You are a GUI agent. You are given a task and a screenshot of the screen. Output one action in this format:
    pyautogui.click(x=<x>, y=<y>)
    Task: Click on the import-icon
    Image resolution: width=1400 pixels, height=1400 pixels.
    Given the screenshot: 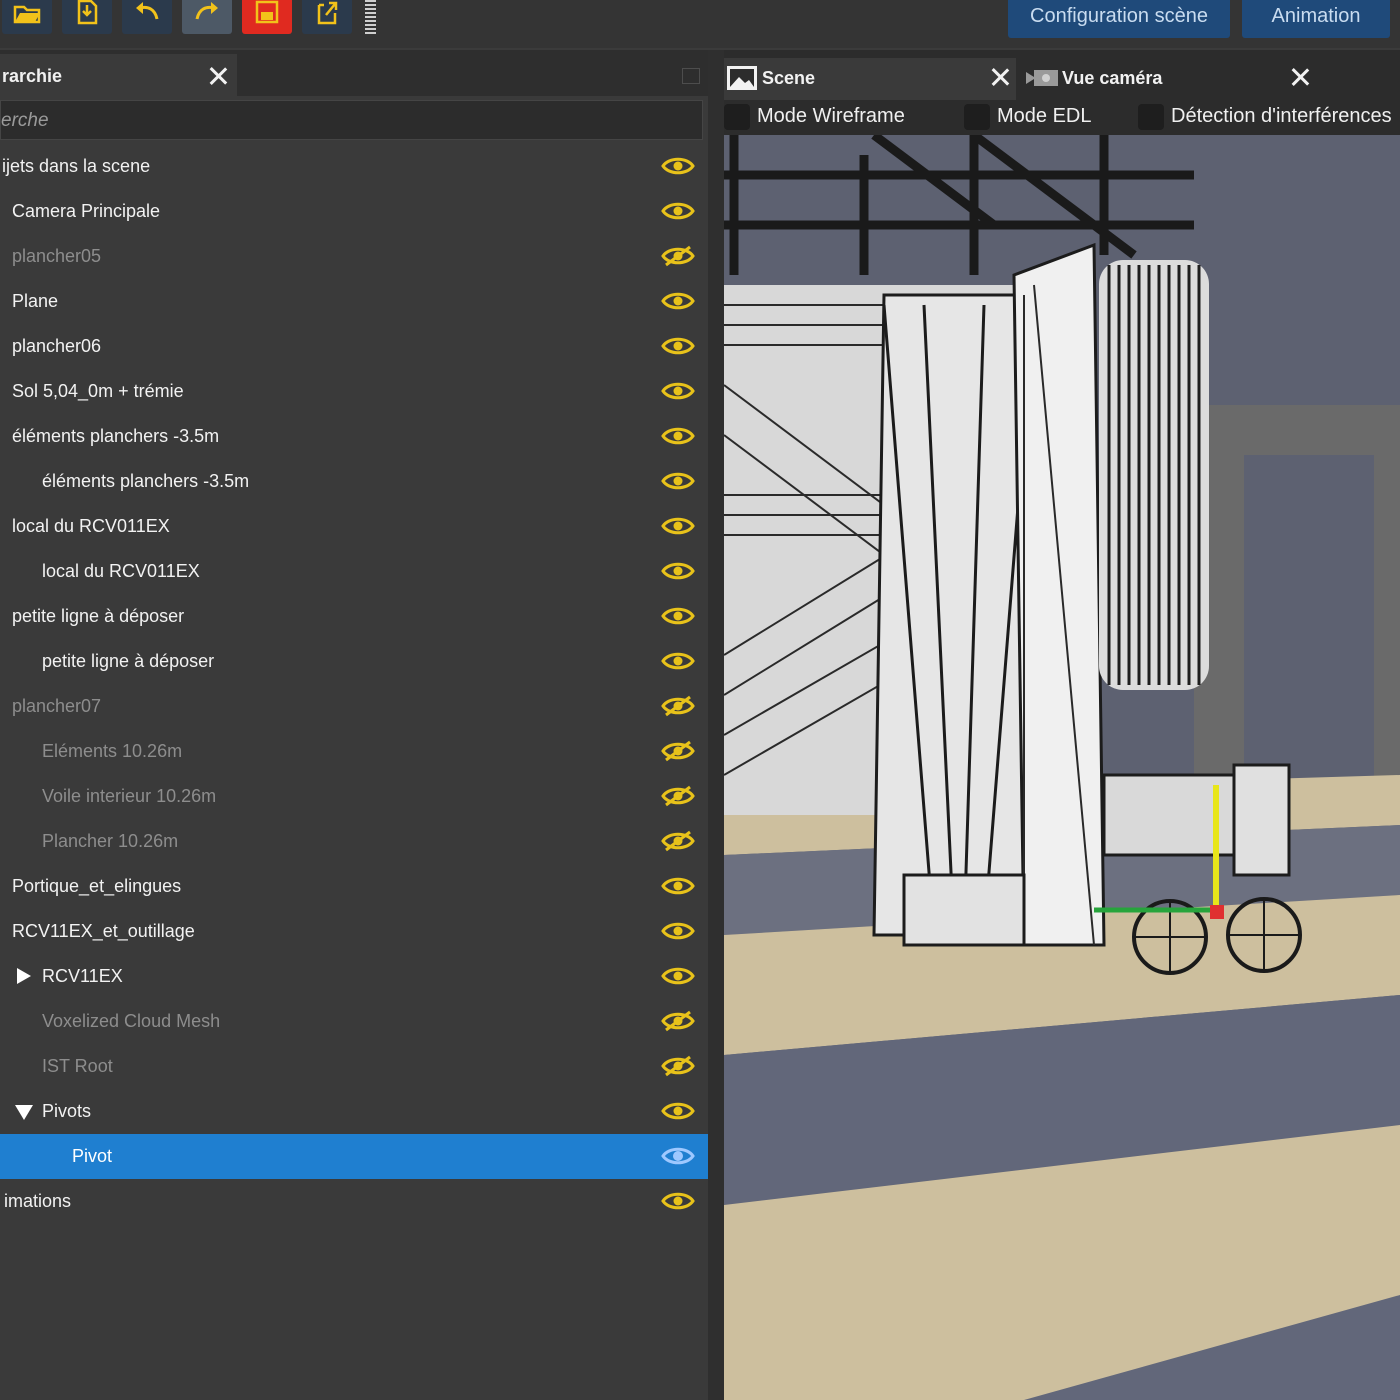 What is the action you would take?
    pyautogui.click(x=87, y=16)
    